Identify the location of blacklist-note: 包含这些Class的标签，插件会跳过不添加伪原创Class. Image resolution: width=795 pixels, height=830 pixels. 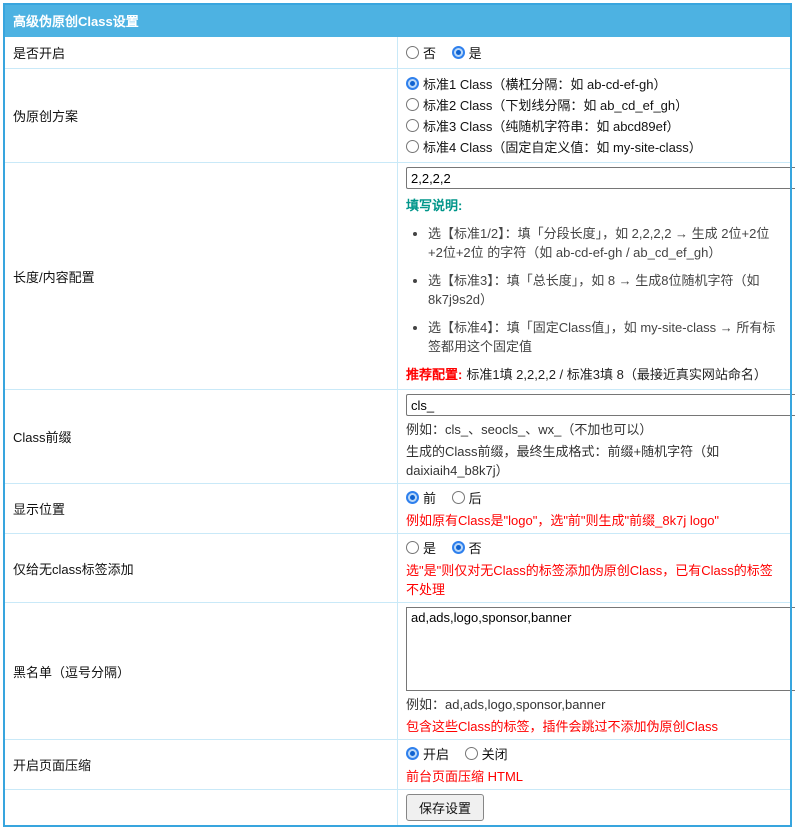
(562, 726).